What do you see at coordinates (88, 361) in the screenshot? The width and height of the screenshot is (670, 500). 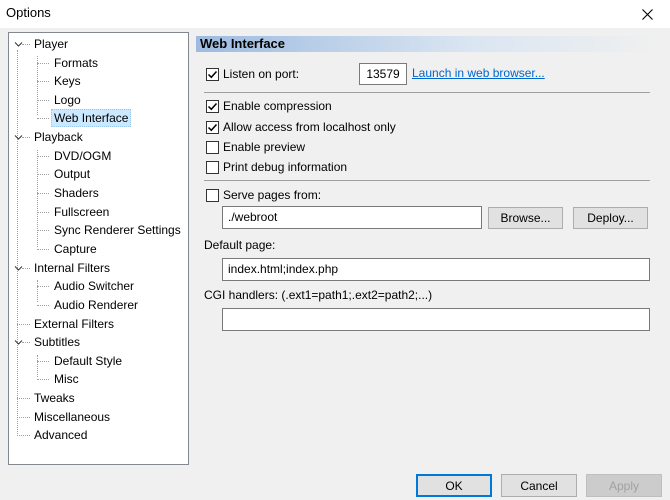 I see `tree-item-default-style: Default Style` at bounding box center [88, 361].